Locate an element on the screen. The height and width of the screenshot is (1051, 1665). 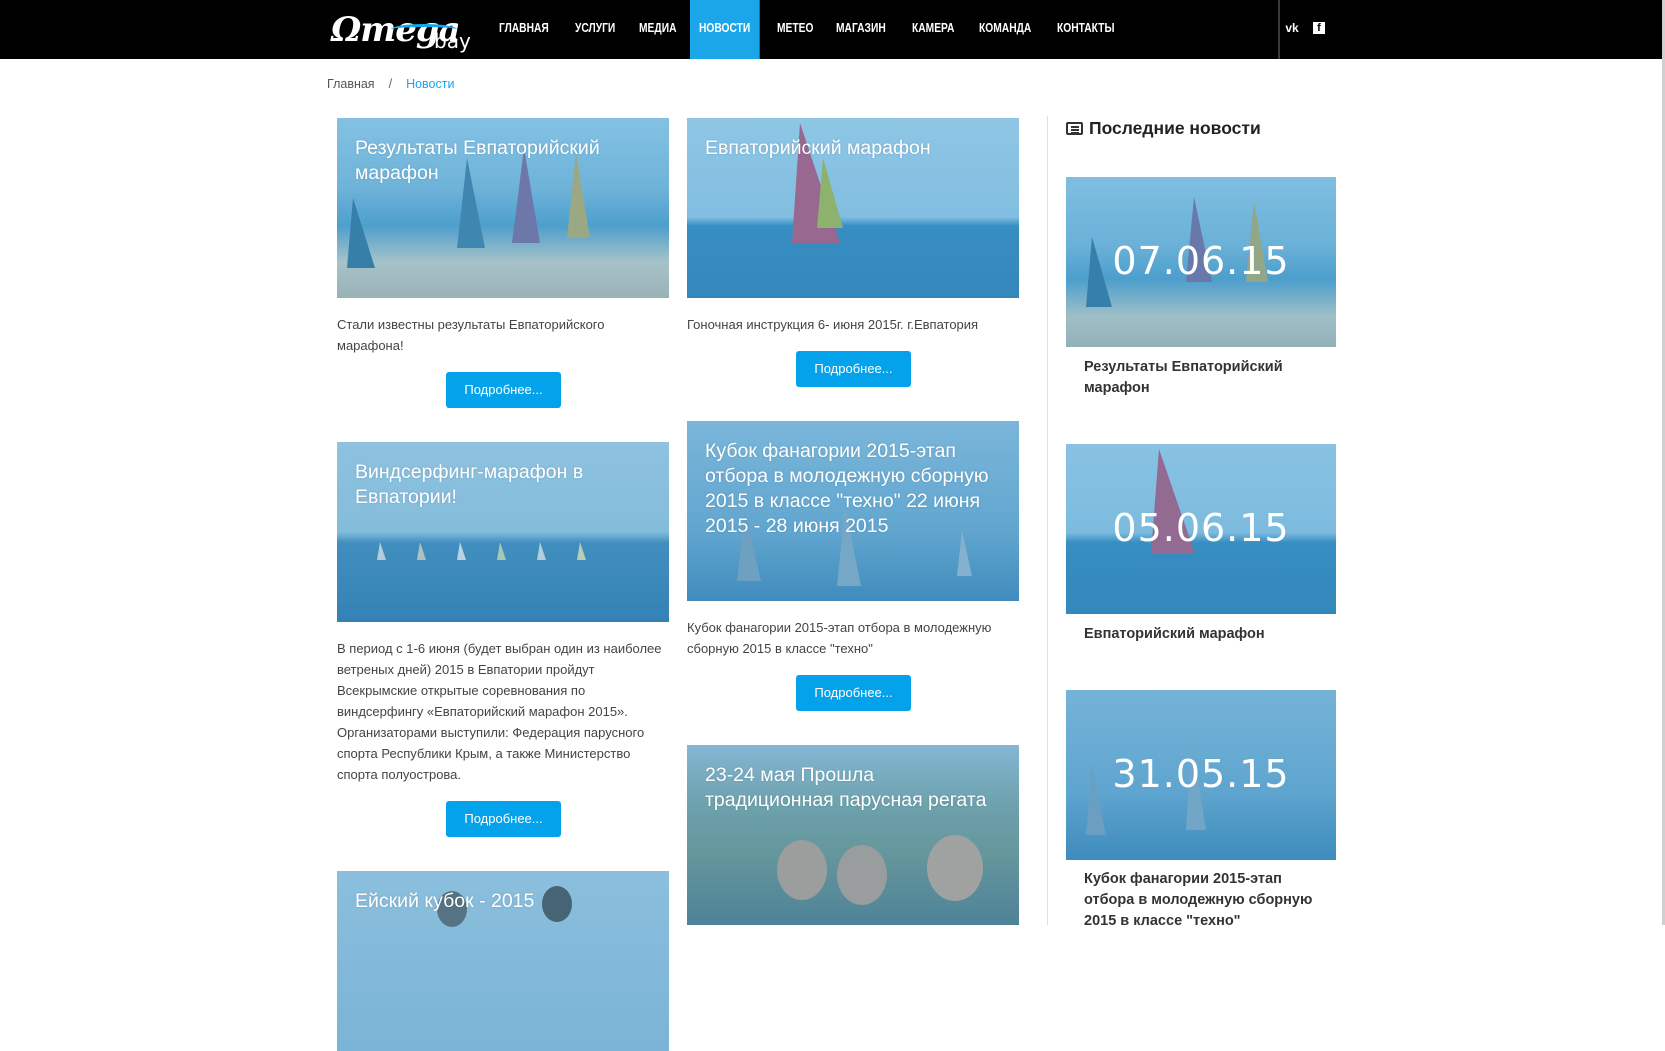
nav-divider is located at coordinates (1279, 29).